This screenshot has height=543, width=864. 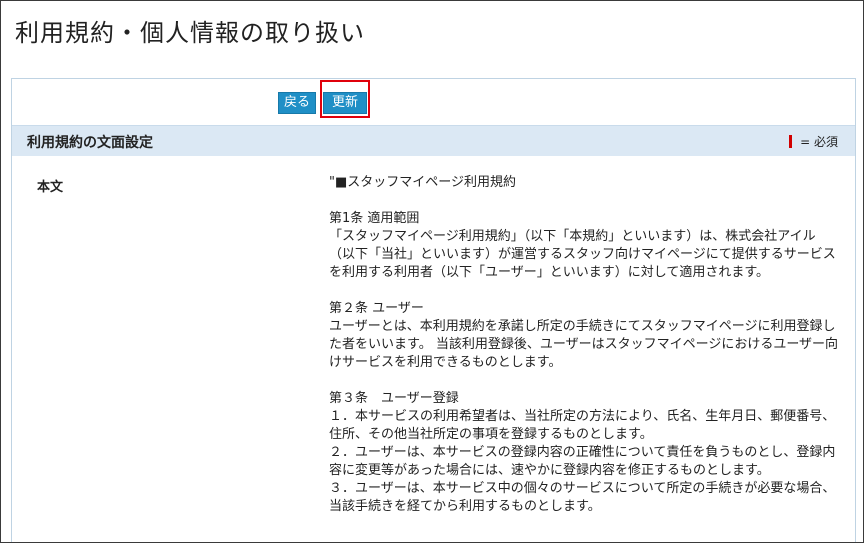 What do you see at coordinates (190, 33) in the screenshot?
I see `page-title: 利用規約・個人情報の取り扱い` at bounding box center [190, 33].